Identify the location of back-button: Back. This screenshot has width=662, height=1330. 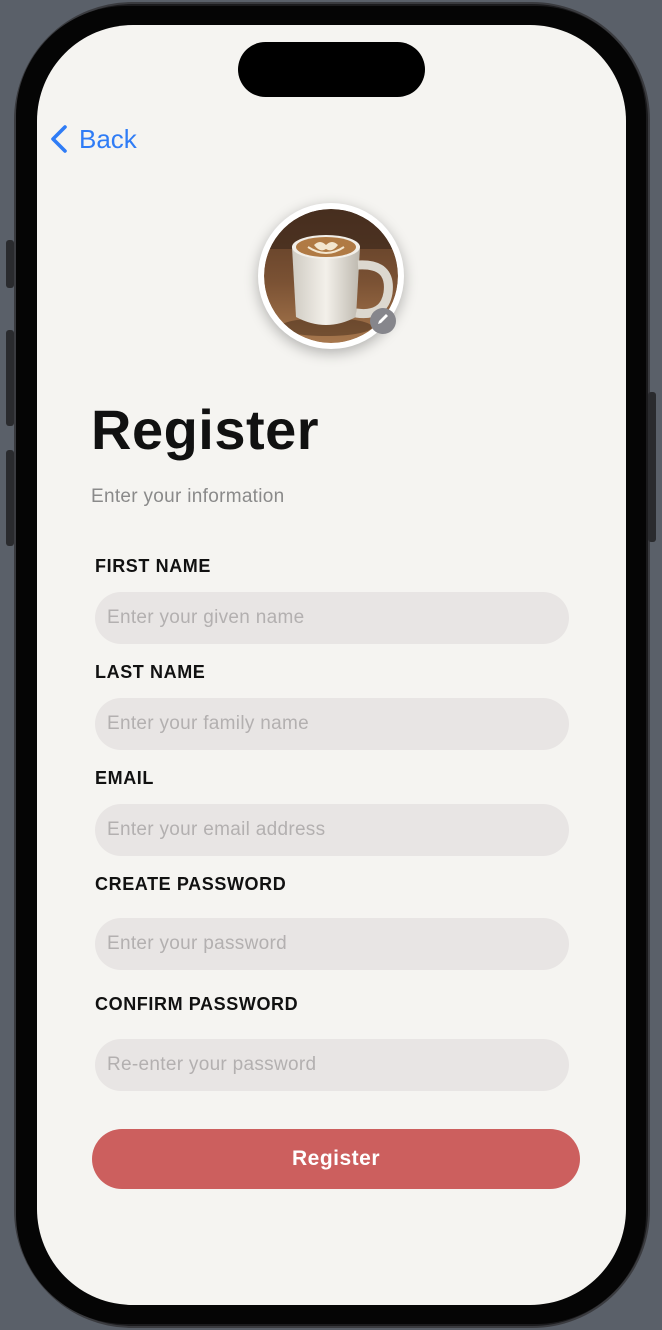
(93, 139).